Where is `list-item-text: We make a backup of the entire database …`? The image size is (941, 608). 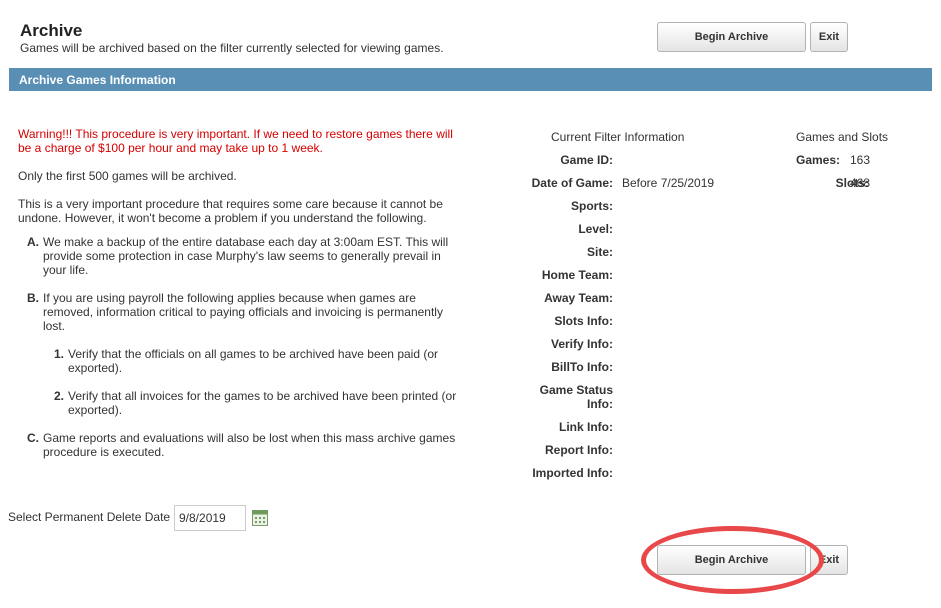
list-item-text: We make a backup of the entire database … is located at coordinates (246, 256).